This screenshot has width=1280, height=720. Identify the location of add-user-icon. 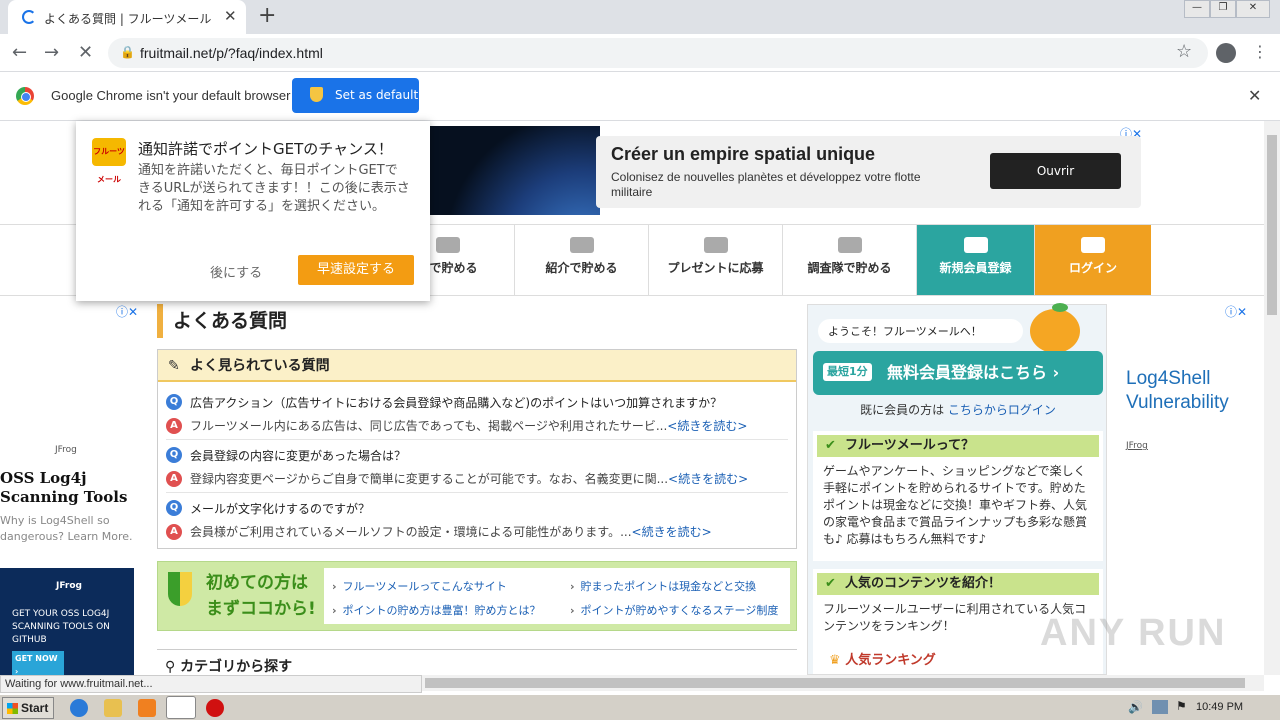
(975, 245).